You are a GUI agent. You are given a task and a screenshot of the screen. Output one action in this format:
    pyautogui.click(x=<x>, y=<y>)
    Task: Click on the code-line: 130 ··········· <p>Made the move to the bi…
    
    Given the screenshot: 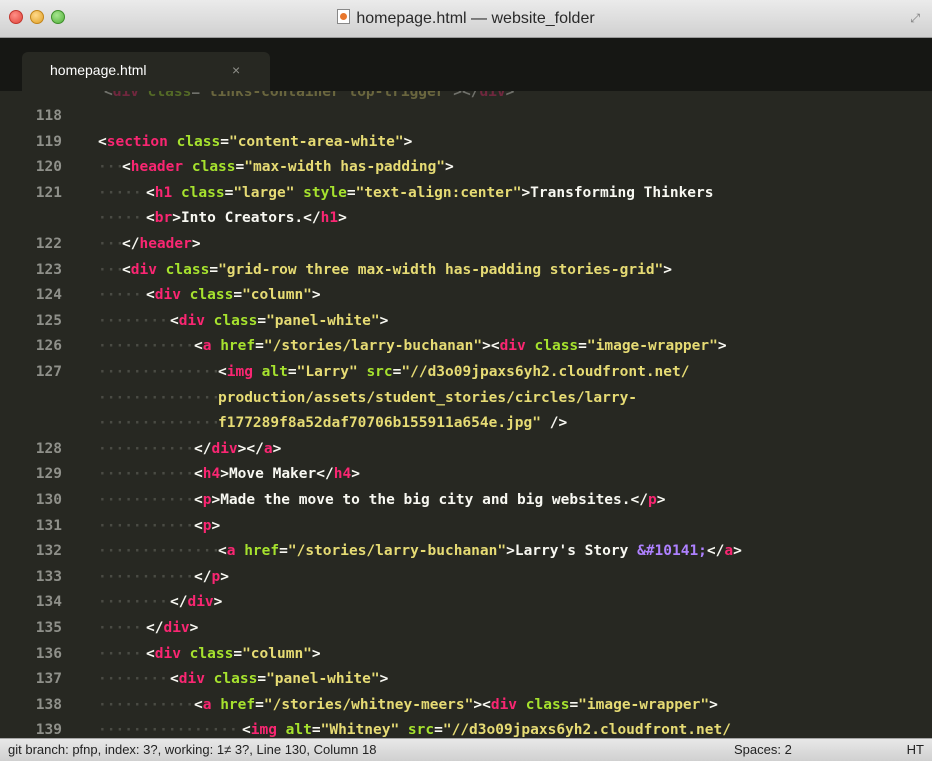 What is the action you would take?
    pyautogui.click(x=466, y=500)
    